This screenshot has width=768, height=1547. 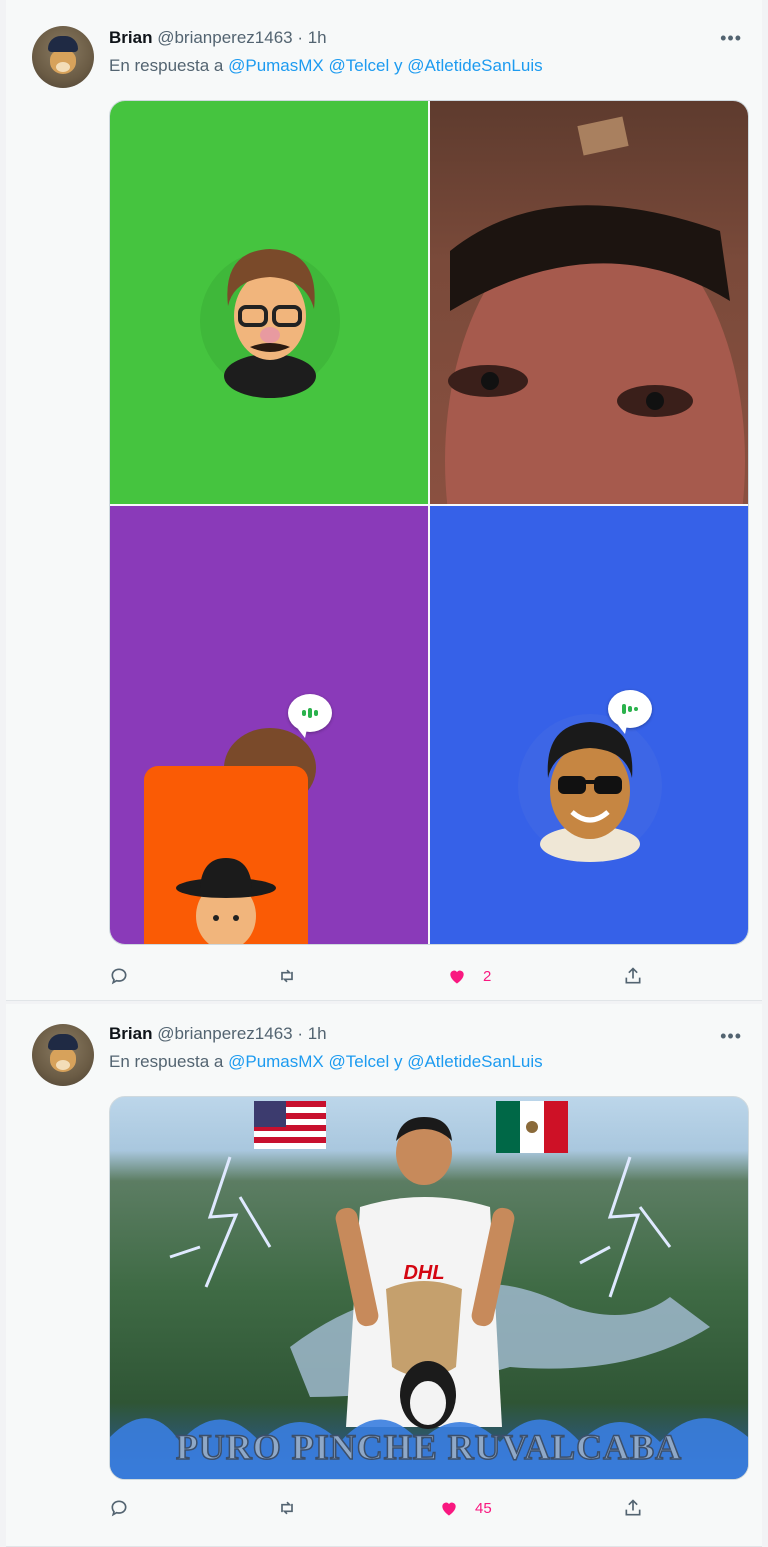 I want to click on like-button: 45, so click(x=465, y=1508).